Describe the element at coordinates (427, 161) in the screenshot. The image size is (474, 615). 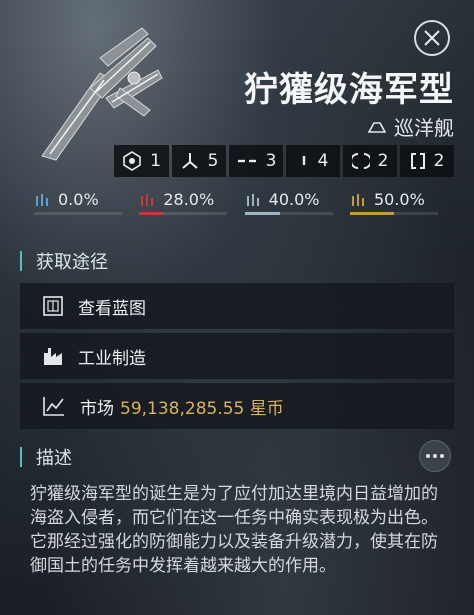
I see `slot-subsystem: 2` at that location.